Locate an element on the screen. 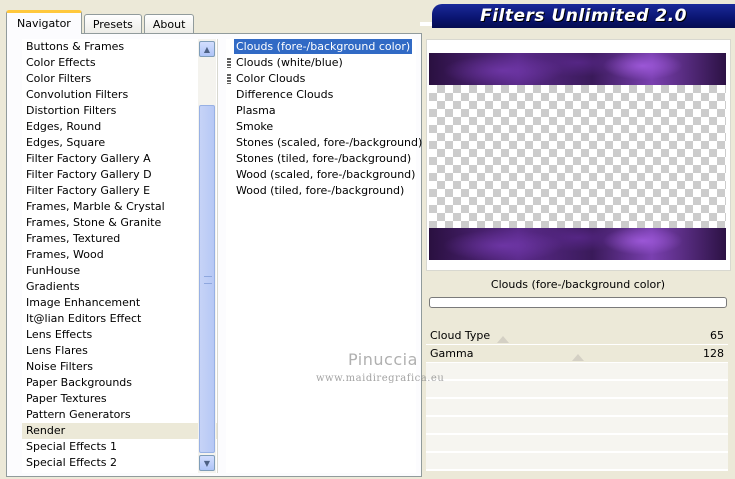  category-item: Convolution Filters is located at coordinates (119, 95).